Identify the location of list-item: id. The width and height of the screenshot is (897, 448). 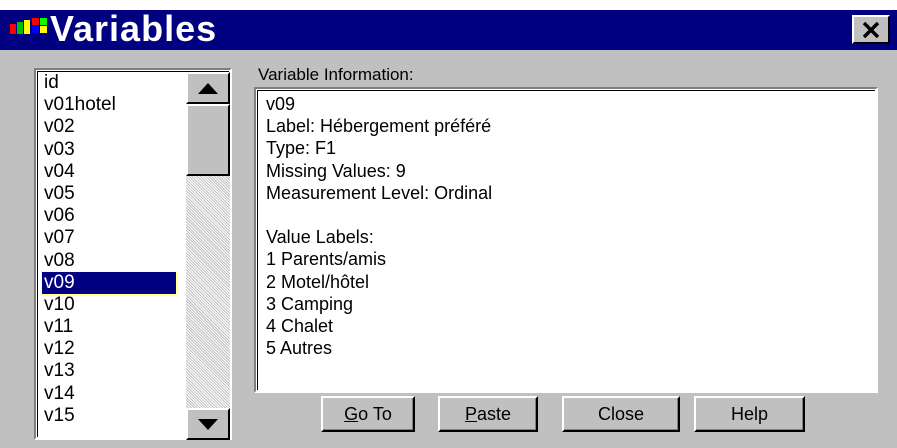
(112, 83).